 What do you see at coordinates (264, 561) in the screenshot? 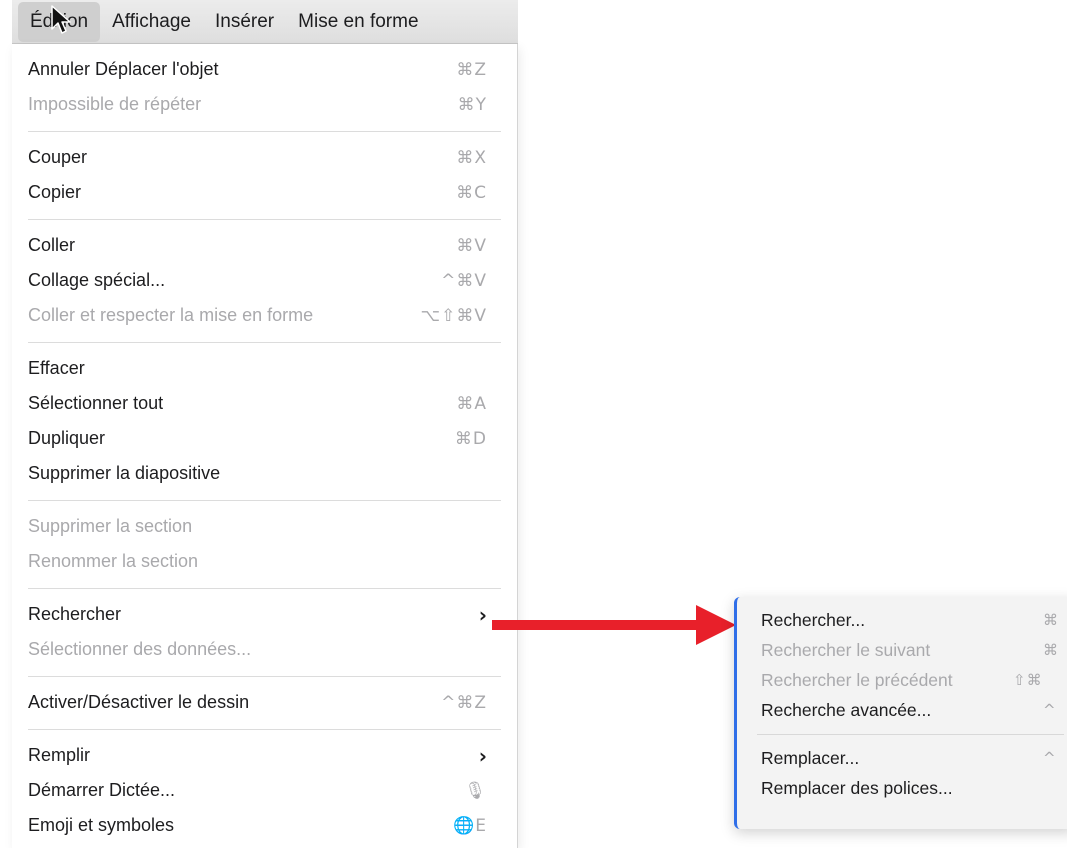
I see `menu-item-rename-section: Renommer la section` at bounding box center [264, 561].